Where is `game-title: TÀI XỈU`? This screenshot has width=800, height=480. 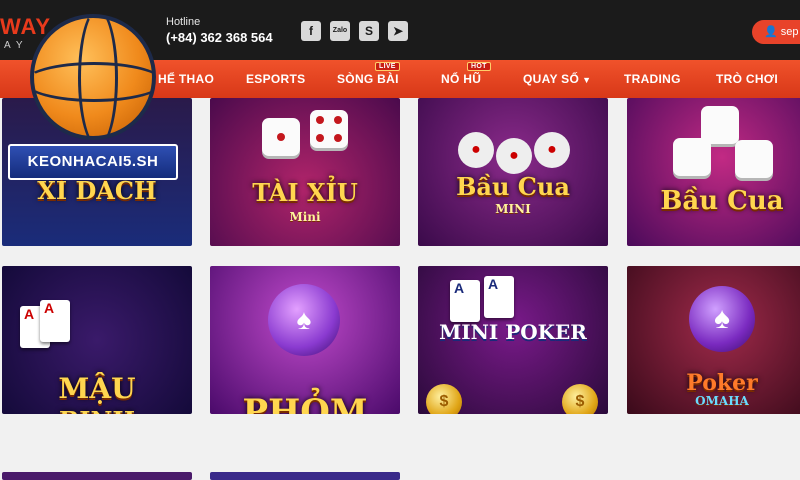
game-title: TÀI XỈU is located at coordinates (305, 192).